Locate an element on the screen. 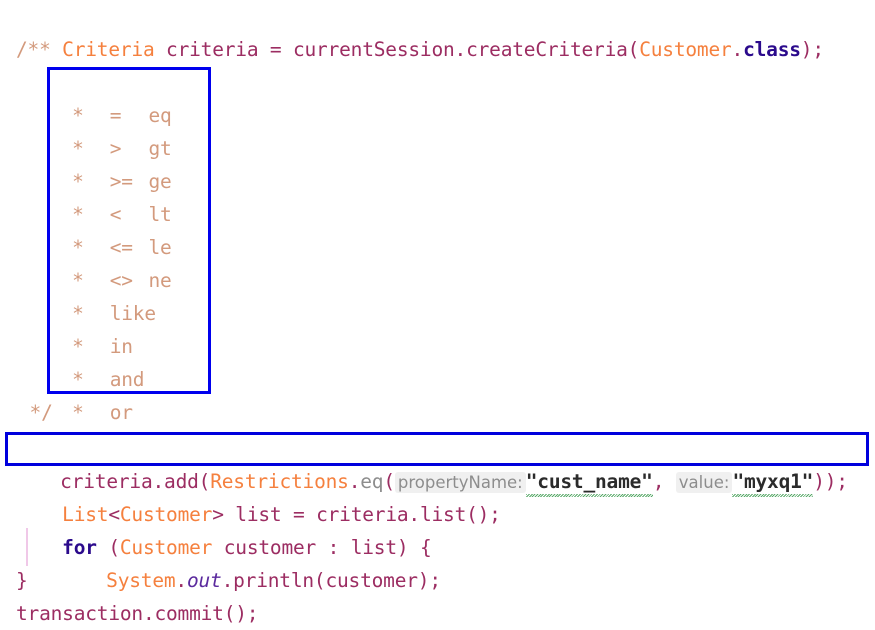  comment-row-7: * in is located at coordinates (79, 327).